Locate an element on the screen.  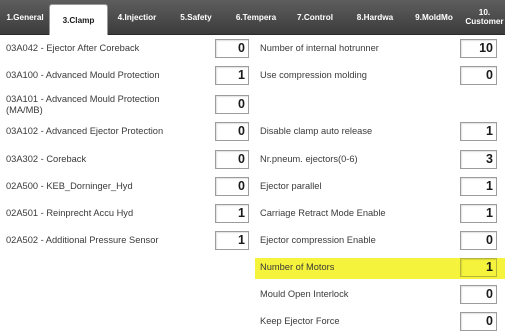
tab-injection: 4.Injectior is located at coordinates (137, 17).